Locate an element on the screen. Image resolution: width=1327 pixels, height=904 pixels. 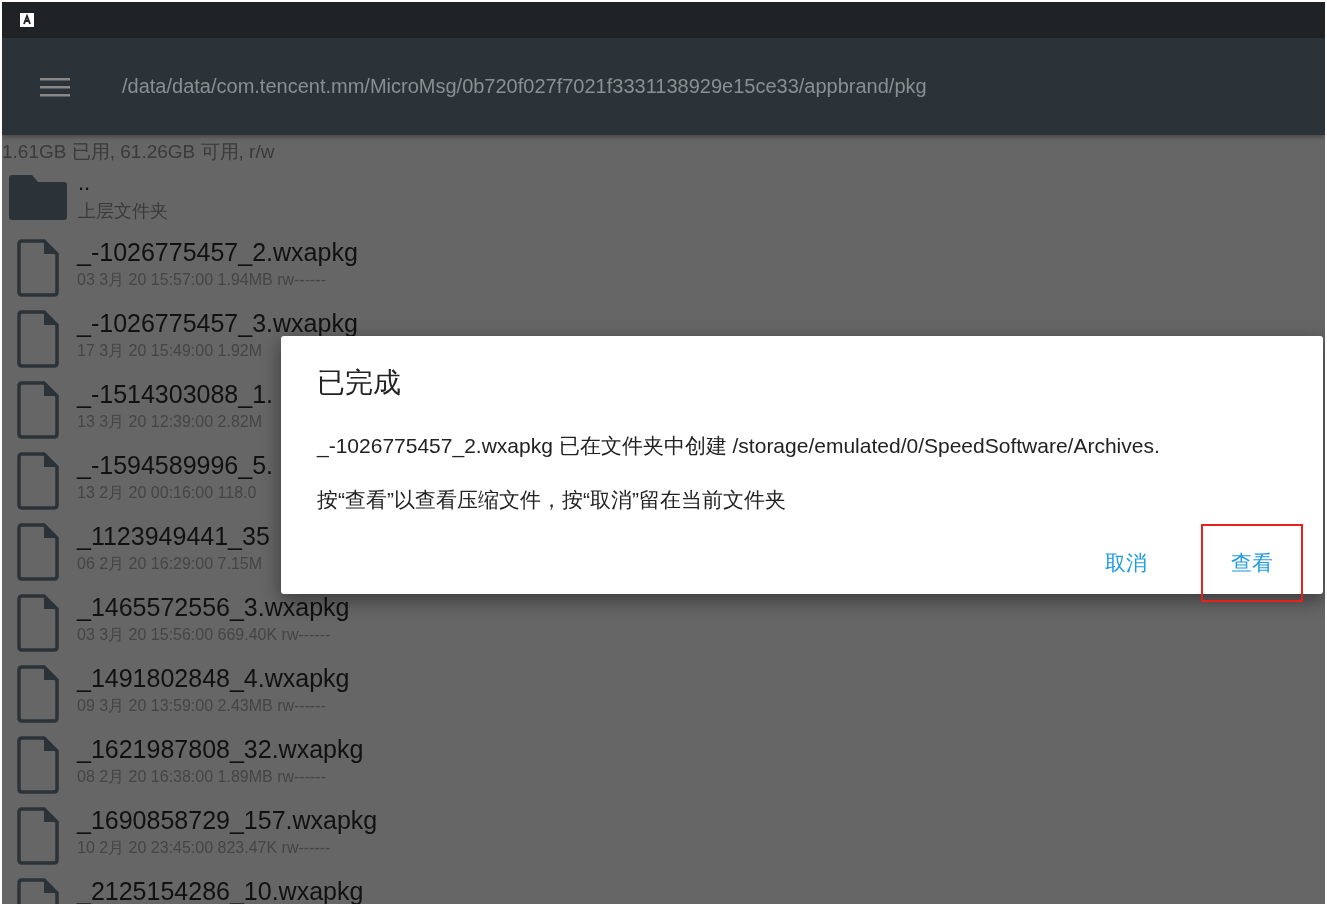
dialog-button: 查看 is located at coordinates (1252, 563).